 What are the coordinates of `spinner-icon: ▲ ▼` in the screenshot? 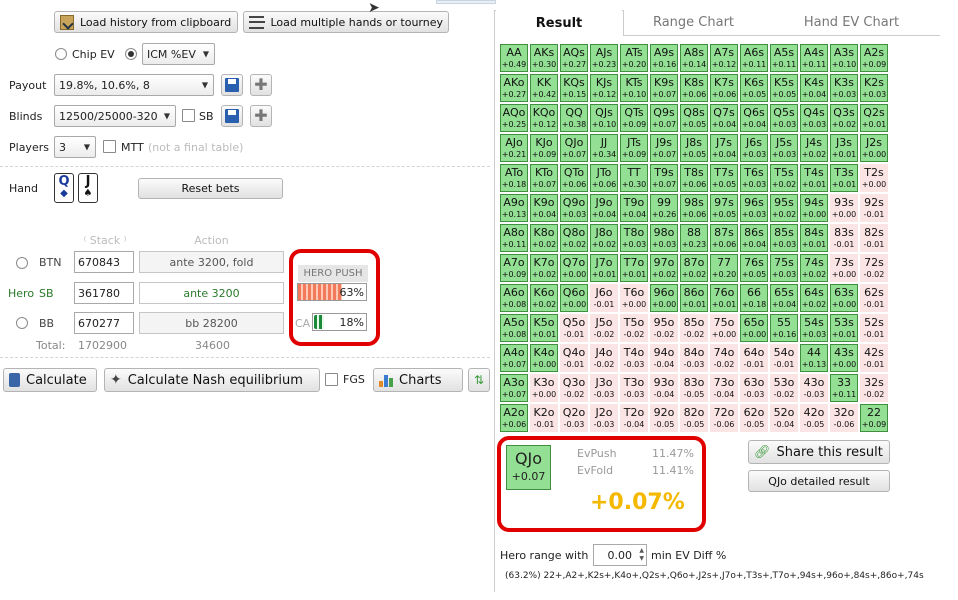 It's located at (641, 555).